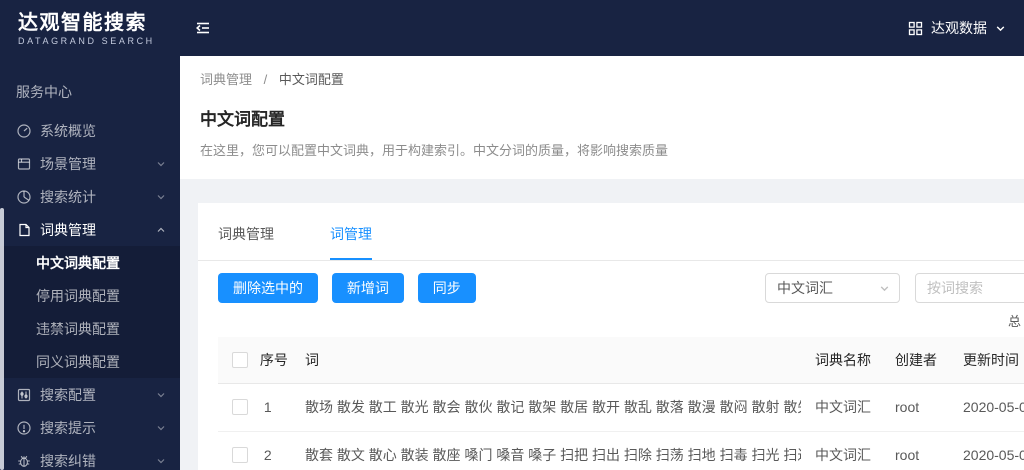  What do you see at coordinates (68, 394) in the screenshot?
I see `sidebar-item-label: 搜索配置` at bounding box center [68, 394].